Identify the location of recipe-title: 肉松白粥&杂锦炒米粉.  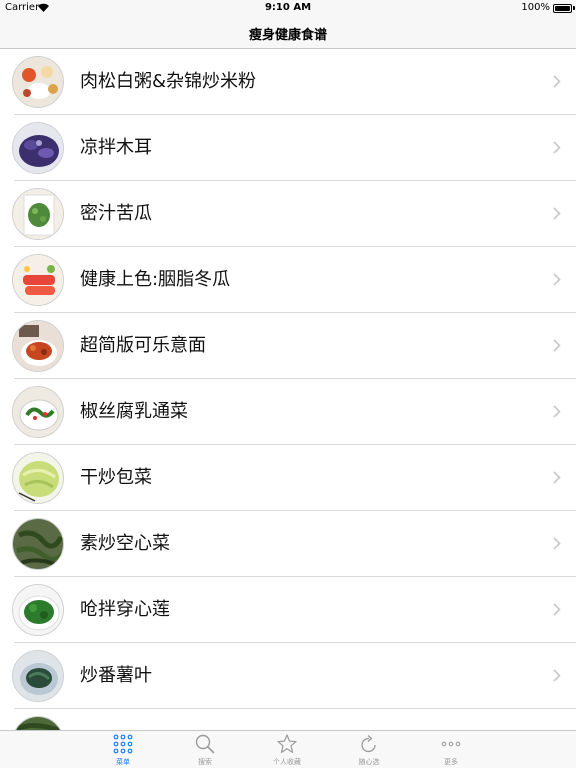
(168, 81).